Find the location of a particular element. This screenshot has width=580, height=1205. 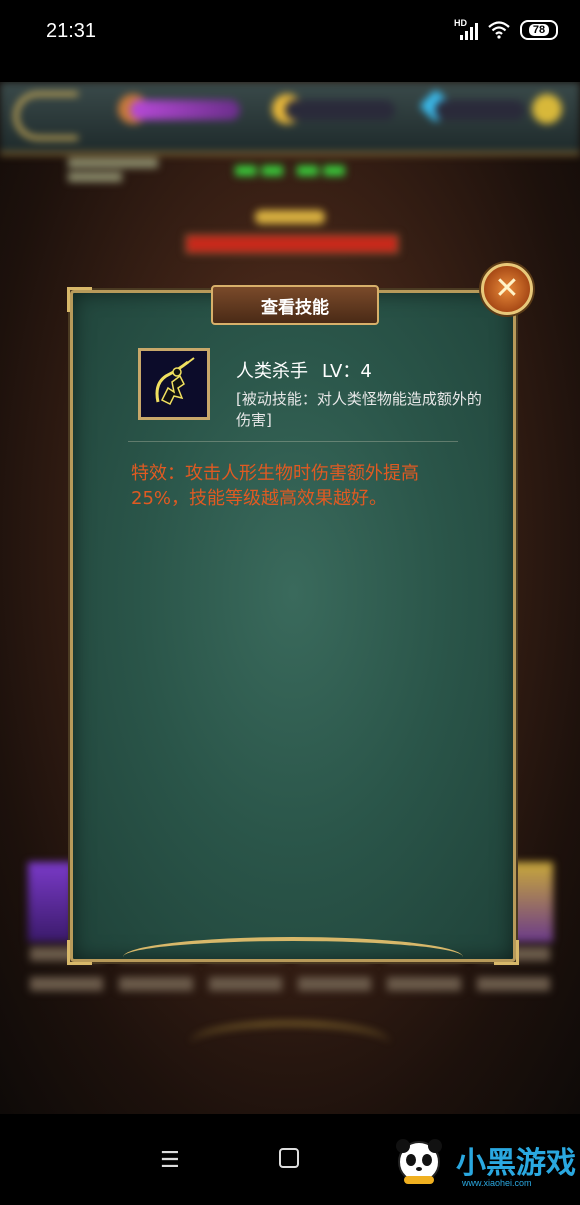

hero-name-blurred: ▬▬ ▬▬ is located at coordinates (290, 168).